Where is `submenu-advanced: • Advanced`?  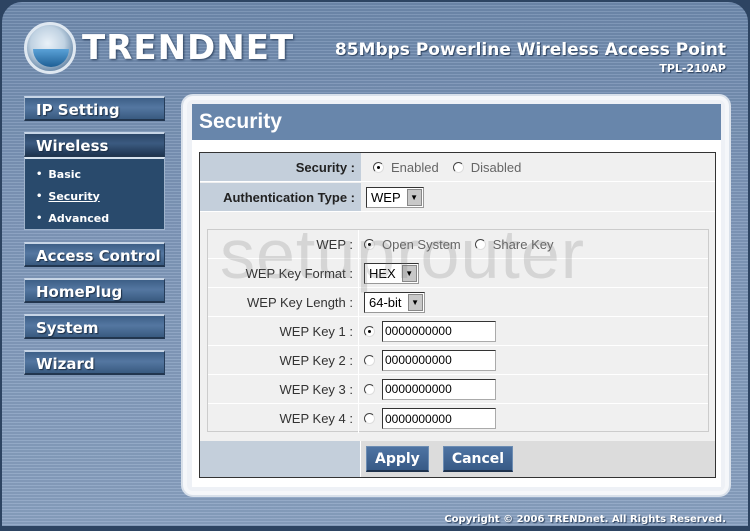
submenu-advanced: • Advanced is located at coordinates (94, 218).